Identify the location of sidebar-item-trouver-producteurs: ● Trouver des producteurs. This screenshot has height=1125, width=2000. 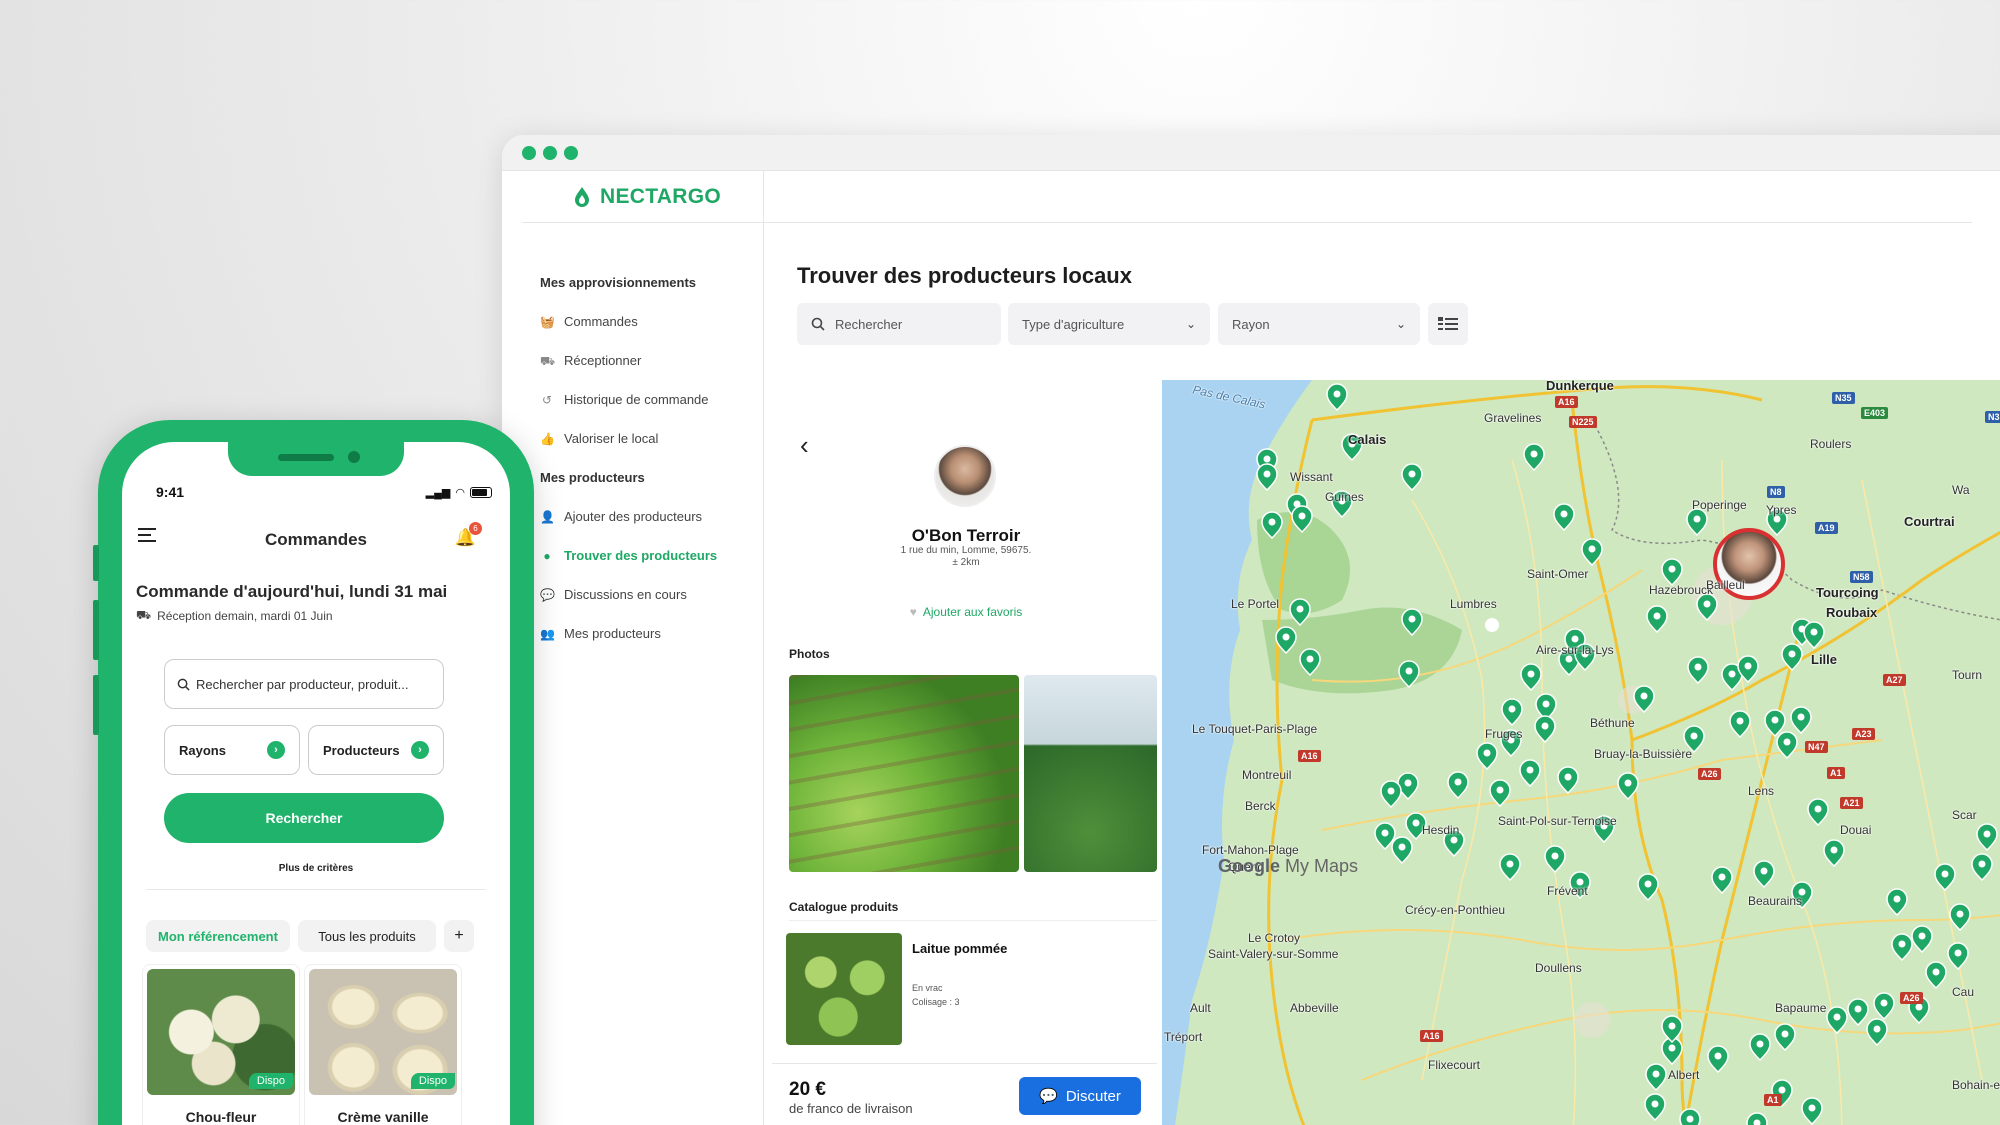
(642, 555).